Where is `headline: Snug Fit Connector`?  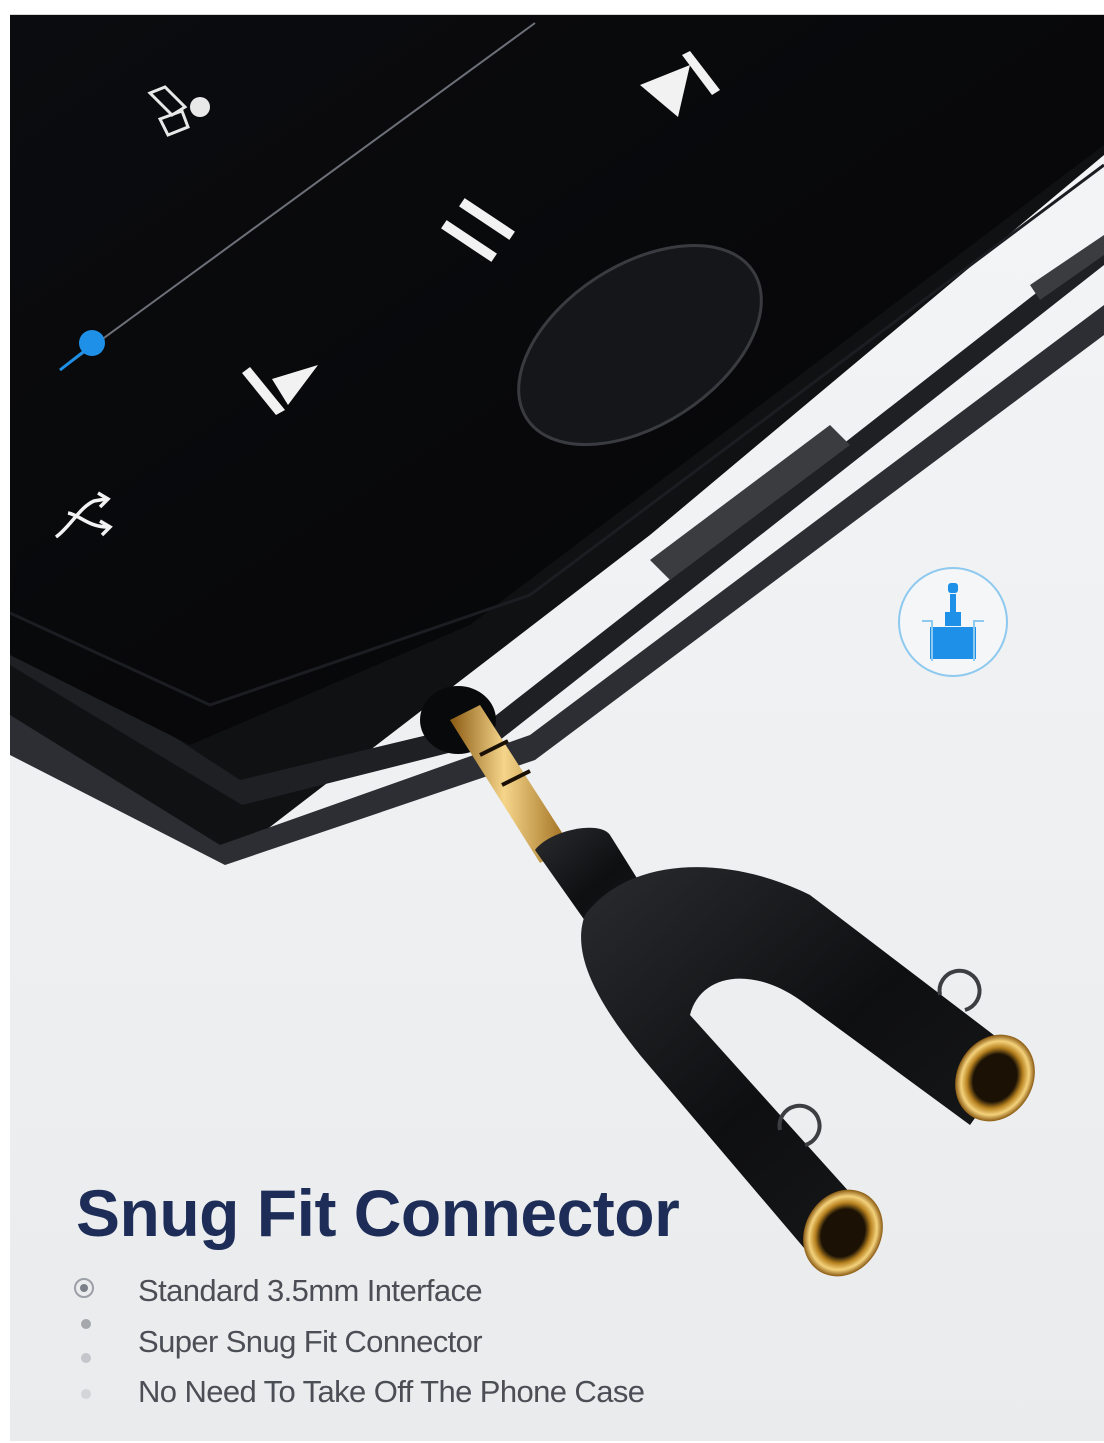 headline: Snug Fit Connector is located at coordinates (378, 1213).